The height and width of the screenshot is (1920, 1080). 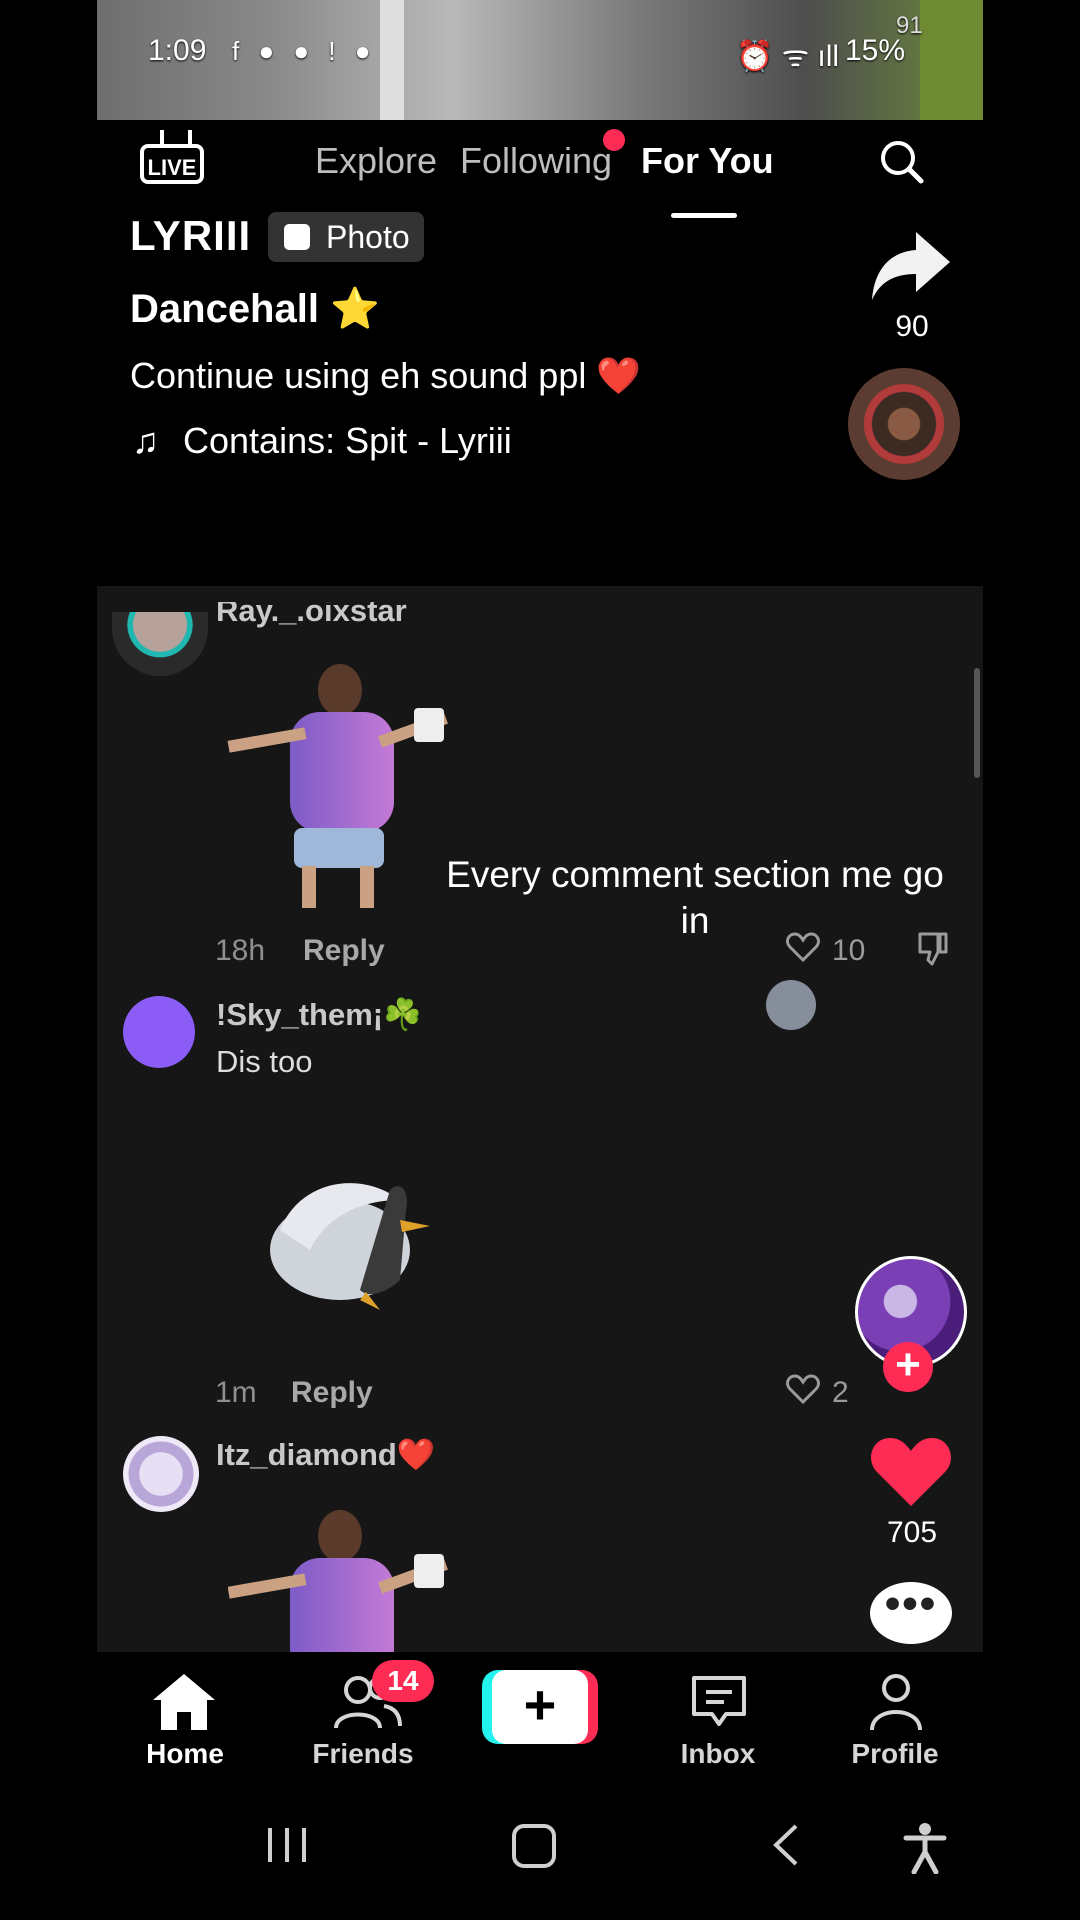 What do you see at coordinates (319, 1014) in the screenshot?
I see `comment-username: !Sky_them¡☘️` at bounding box center [319, 1014].